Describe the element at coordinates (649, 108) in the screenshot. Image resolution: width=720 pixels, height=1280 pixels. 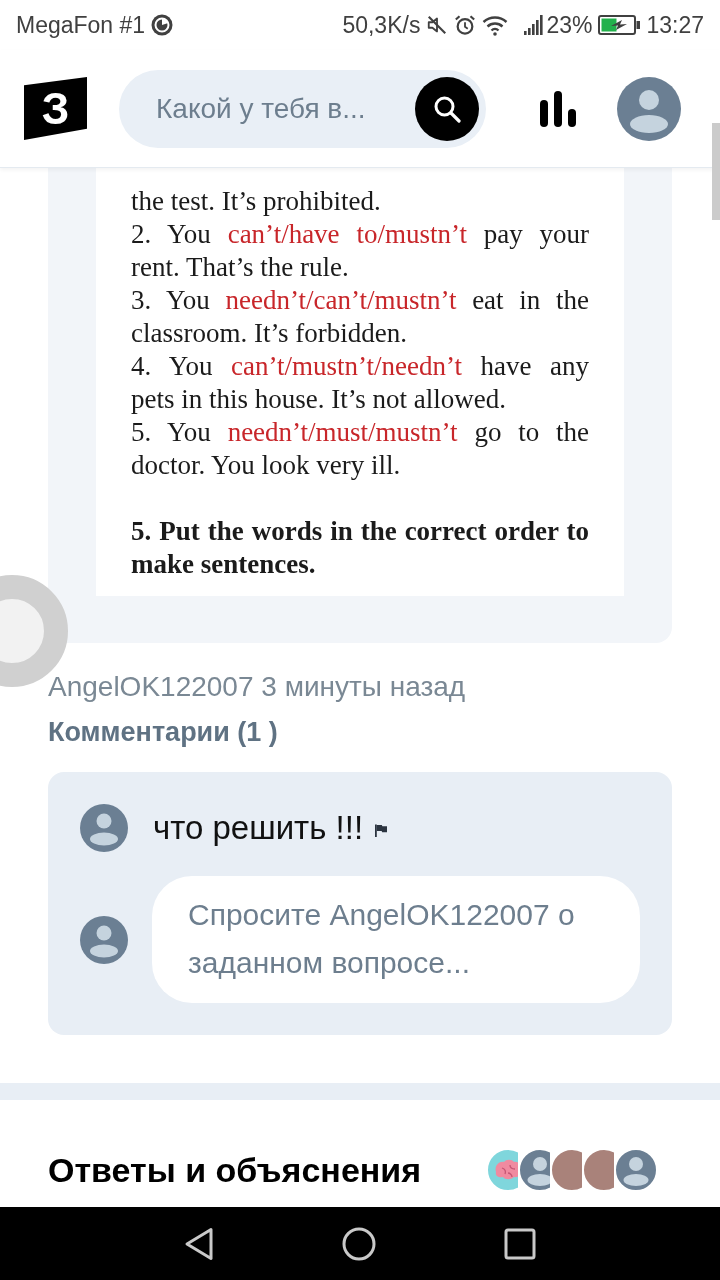
I see `profile-avatar-icon` at that location.